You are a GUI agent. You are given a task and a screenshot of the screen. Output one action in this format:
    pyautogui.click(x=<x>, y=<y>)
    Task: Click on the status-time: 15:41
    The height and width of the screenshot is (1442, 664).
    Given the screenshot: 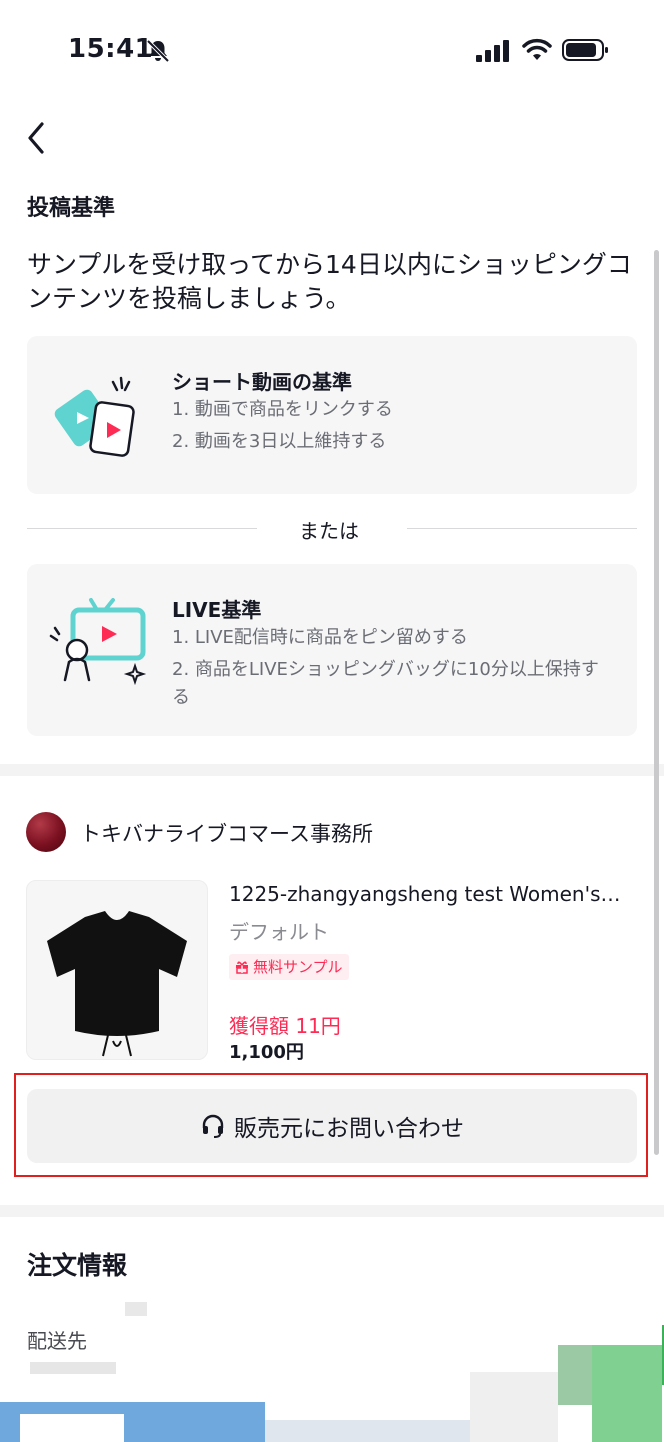 What is the action you would take?
    pyautogui.click(x=111, y=49)
    